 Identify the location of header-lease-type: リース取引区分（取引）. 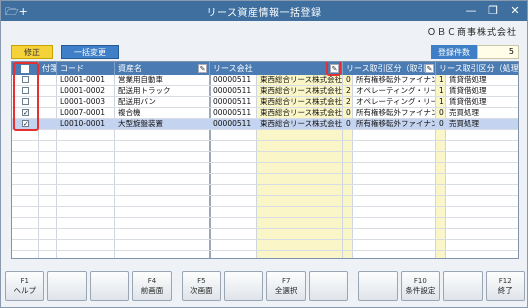
(389, 68).